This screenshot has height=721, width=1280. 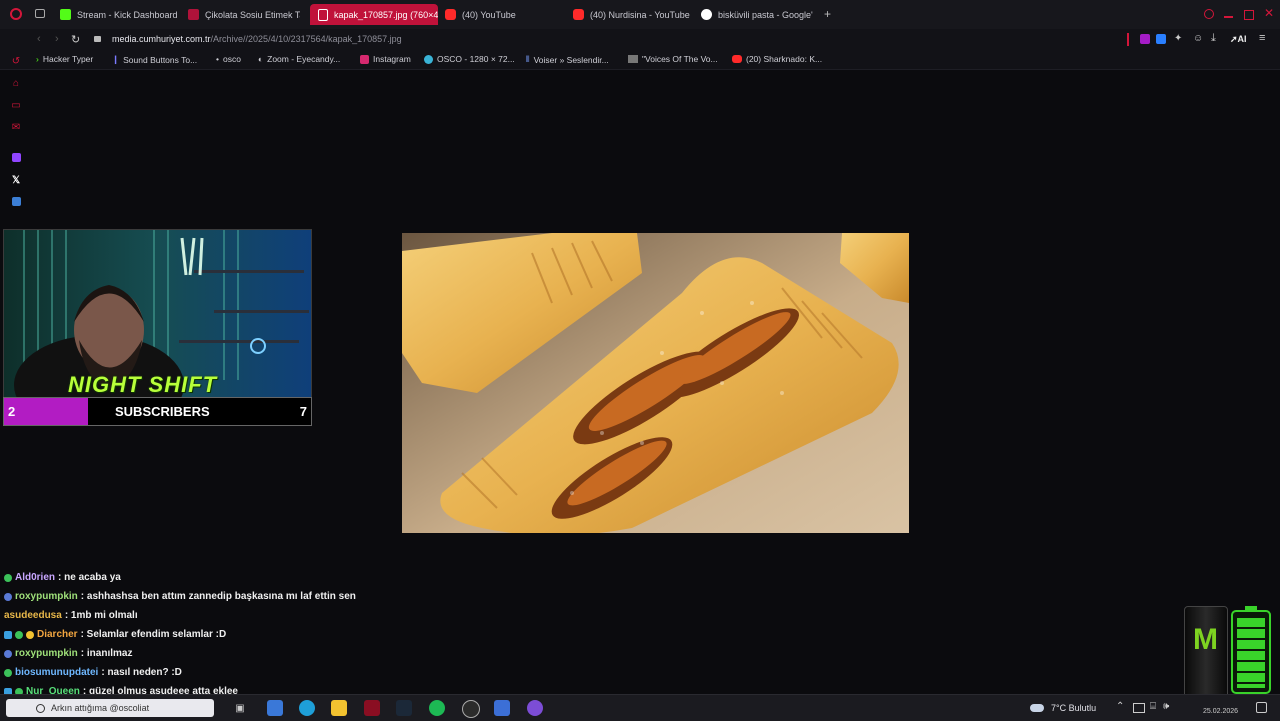 I want to click on sound-icon: ❙, so click(x=116, y=59).